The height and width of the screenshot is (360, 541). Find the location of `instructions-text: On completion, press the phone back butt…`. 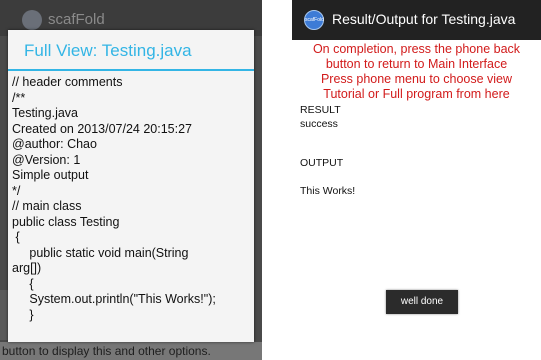

instructions-text: On completion, press the phone back butt… is located at coordinates (416, 72).